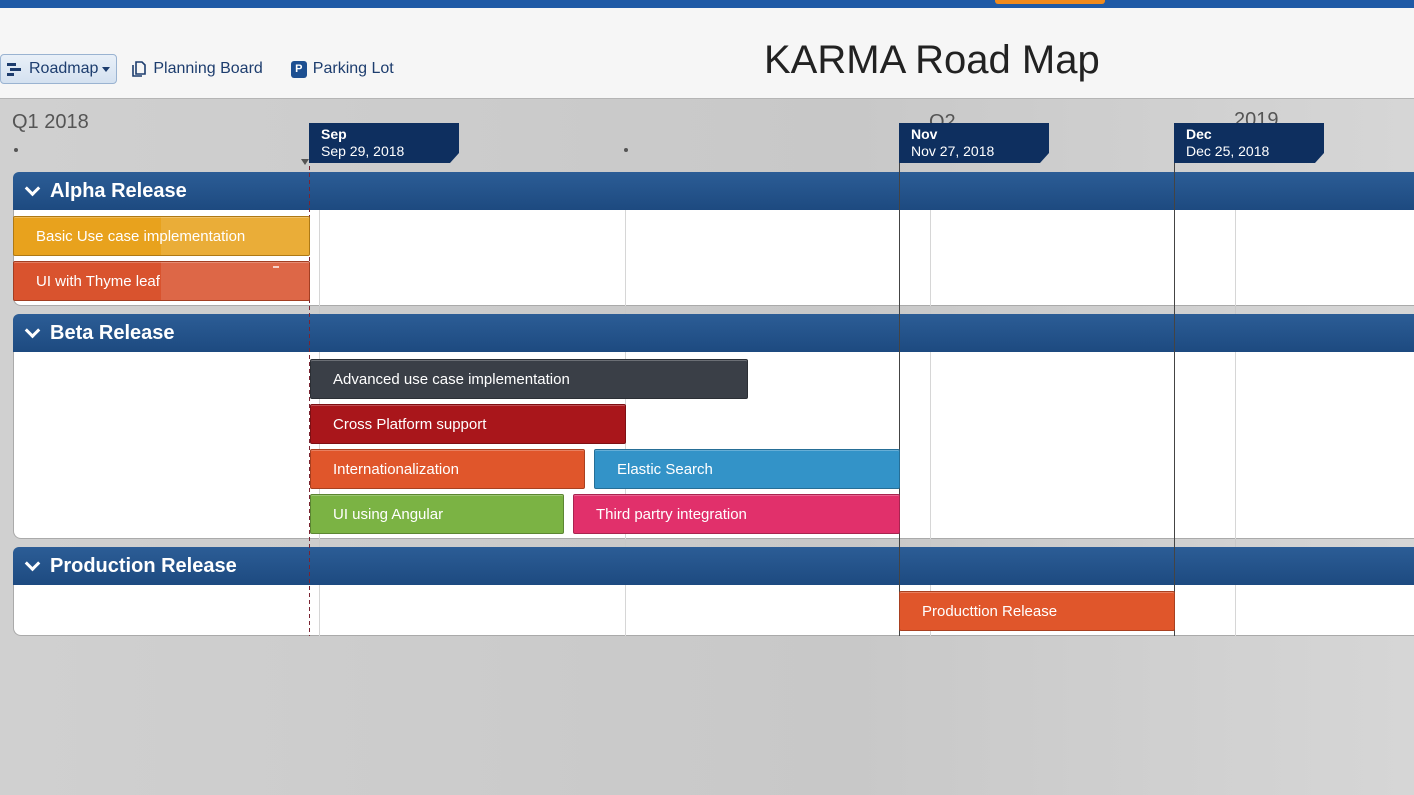 This screenshot has width=1414, height=795. I want to click on task-bar: Advanced use case implementation, so click(529, 379).